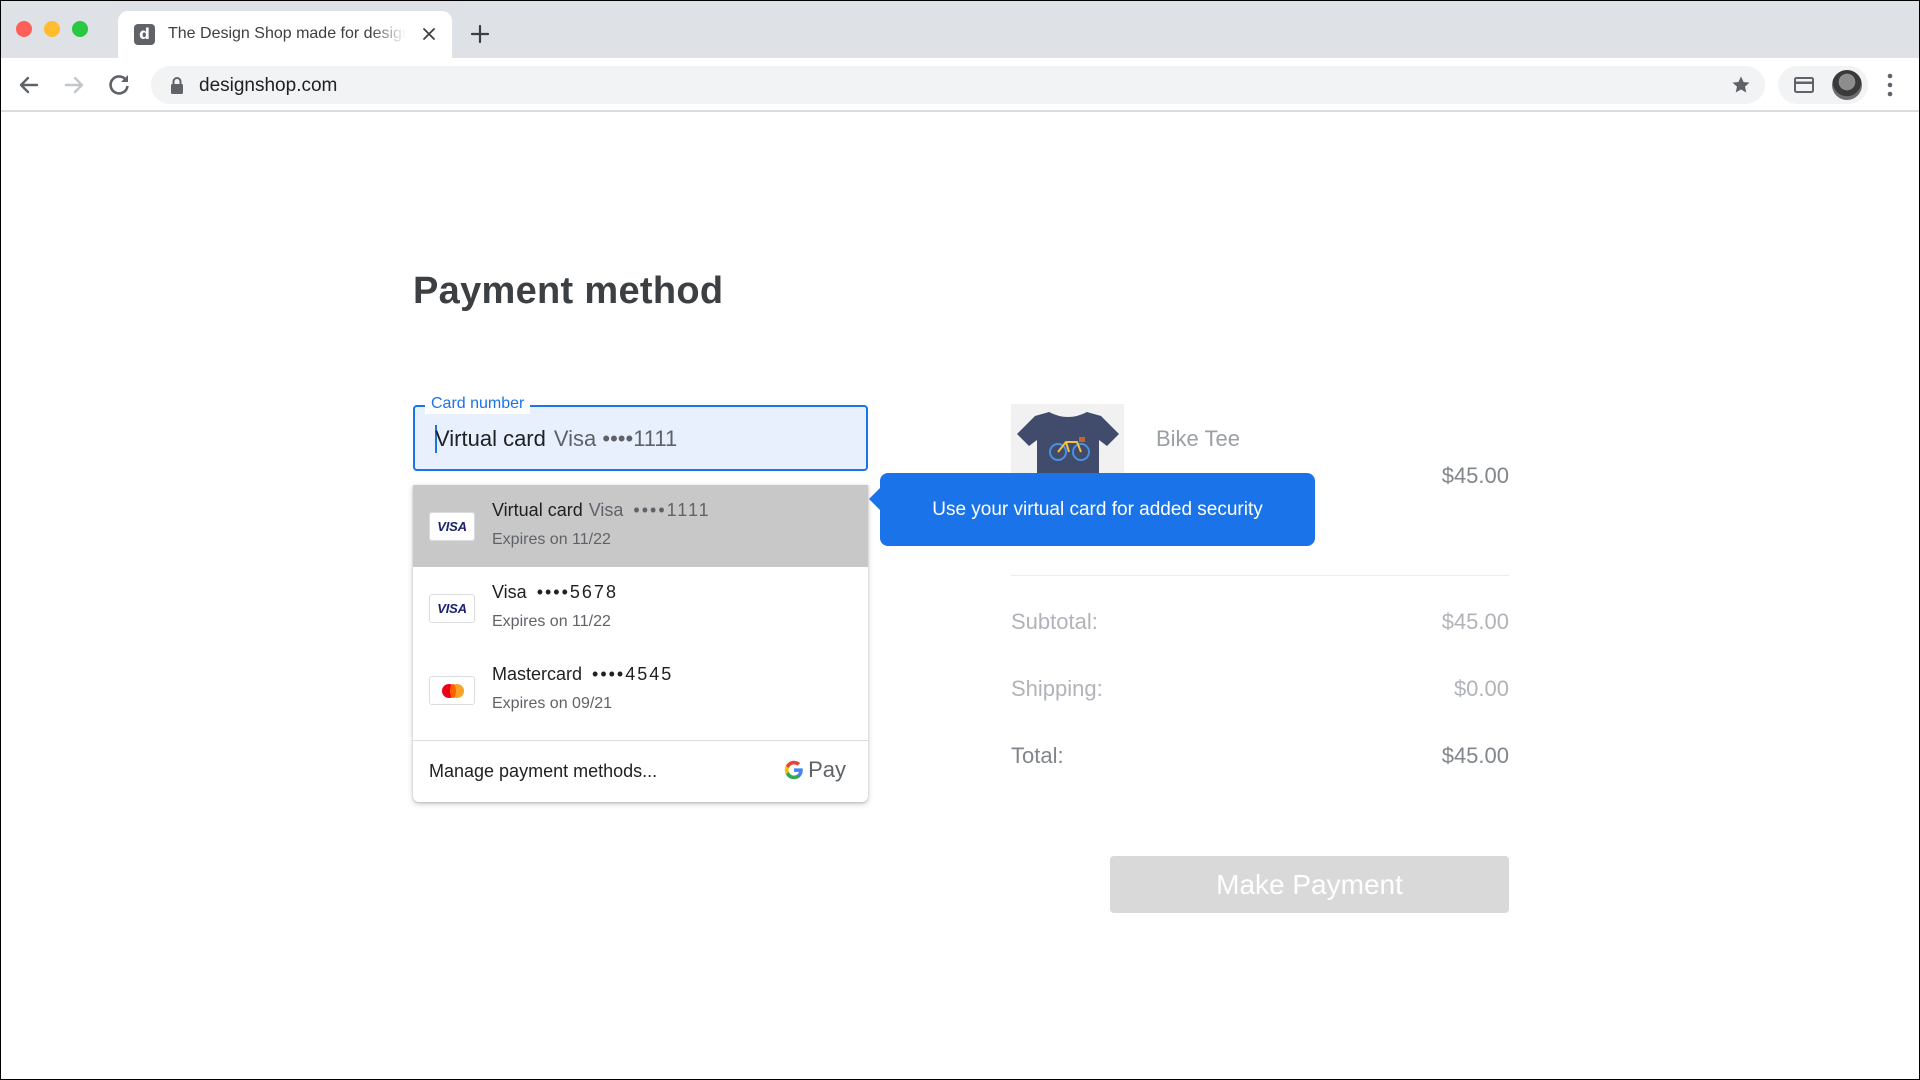 This screenshot has width=1920, height=1080. Describe the element at coordinates (1481, 688) in the screenshot. I see `shipping-value: $0.00` at that location.